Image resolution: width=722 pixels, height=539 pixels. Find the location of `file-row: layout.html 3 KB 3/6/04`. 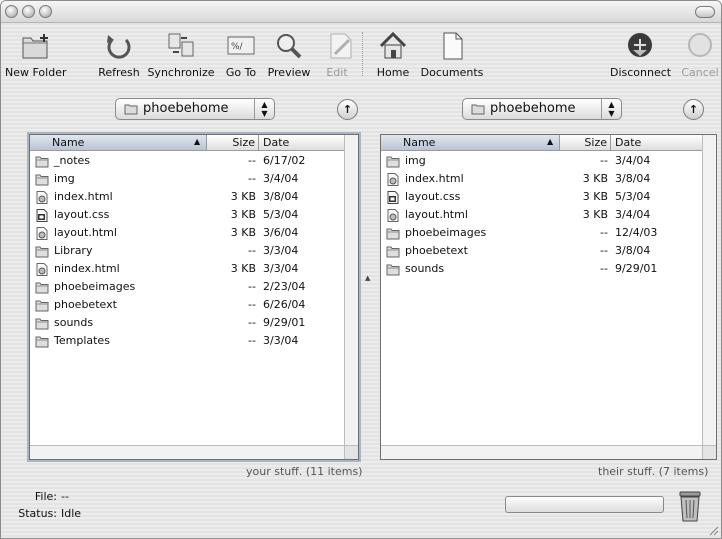

file-row: layout.html 3 KB 3/6/04 is located at coordinates (187, 233).